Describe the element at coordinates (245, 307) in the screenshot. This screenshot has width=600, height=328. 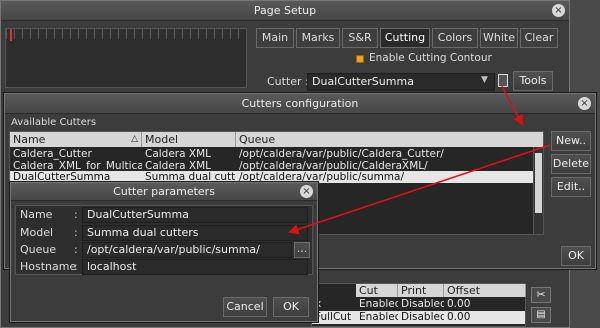
I see `cancel-button: Cancel` at that location.